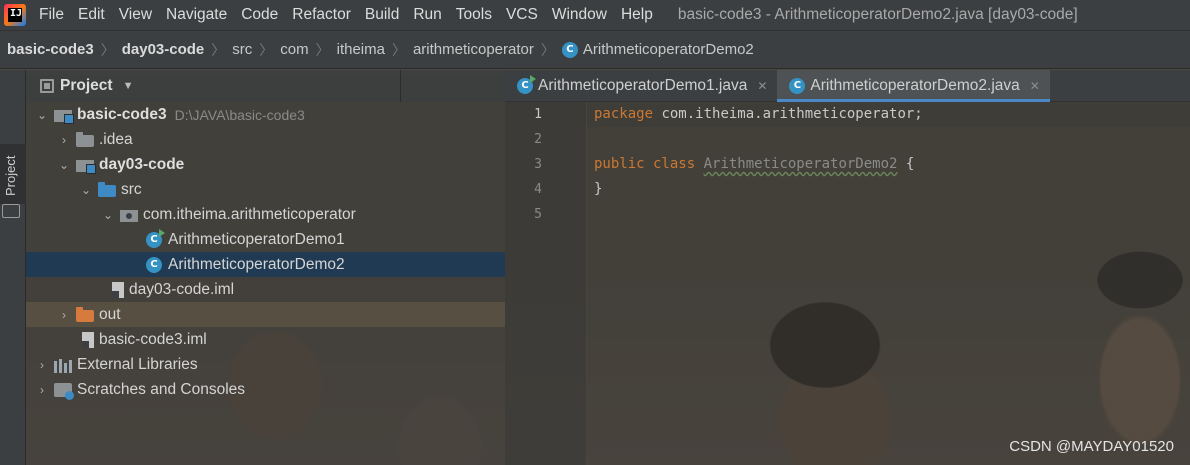  What do you see at coordinates (110, 314) in the screenshot?
I see `tree-item-label: out` at bounding box center [110, 314].